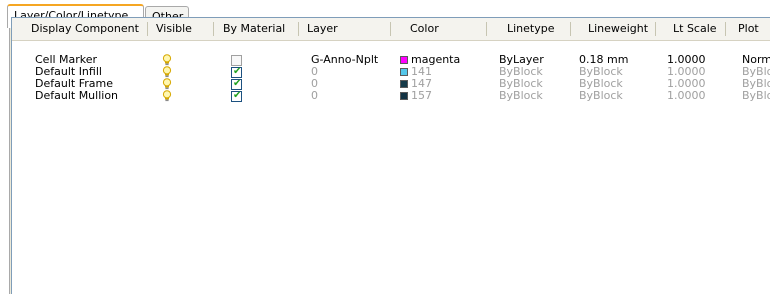  I want to click on cell-color: 141, so click(416, 72).